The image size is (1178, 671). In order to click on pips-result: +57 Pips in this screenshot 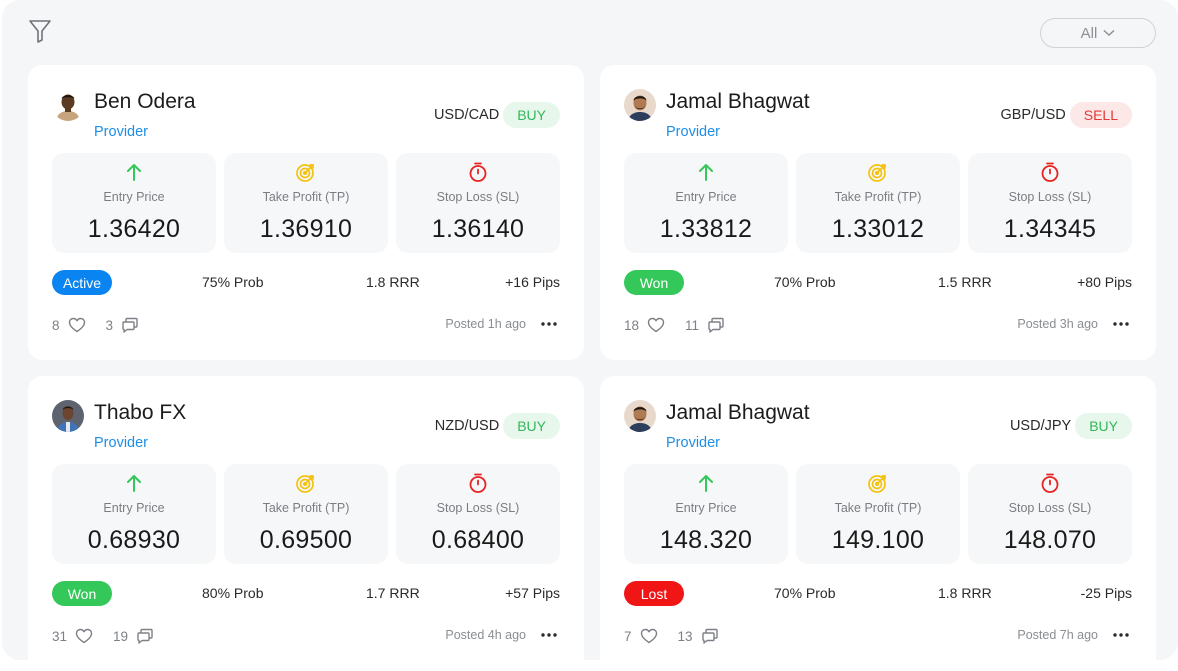, I will do `click(532, 593)`.